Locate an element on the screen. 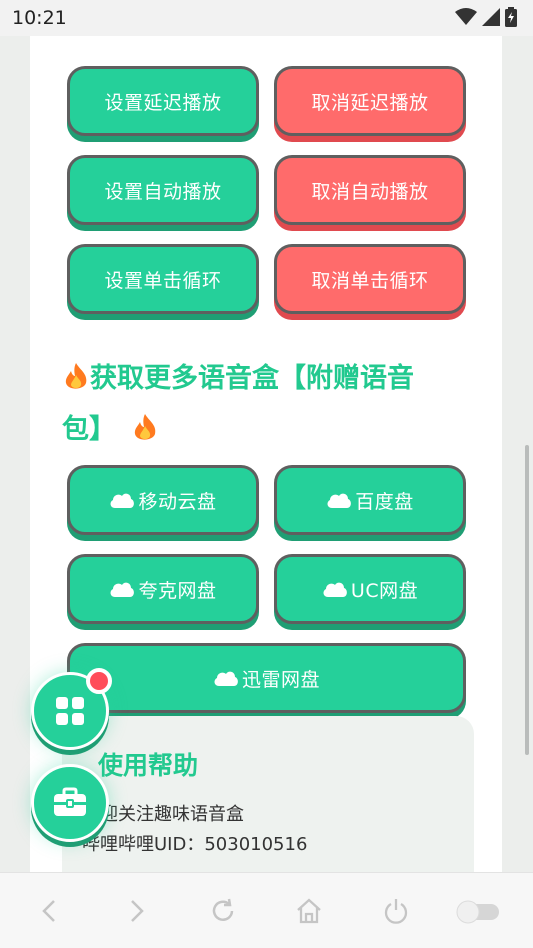  mobile-cloud-label: 移动云盘 is located at coordinates (177, 501).